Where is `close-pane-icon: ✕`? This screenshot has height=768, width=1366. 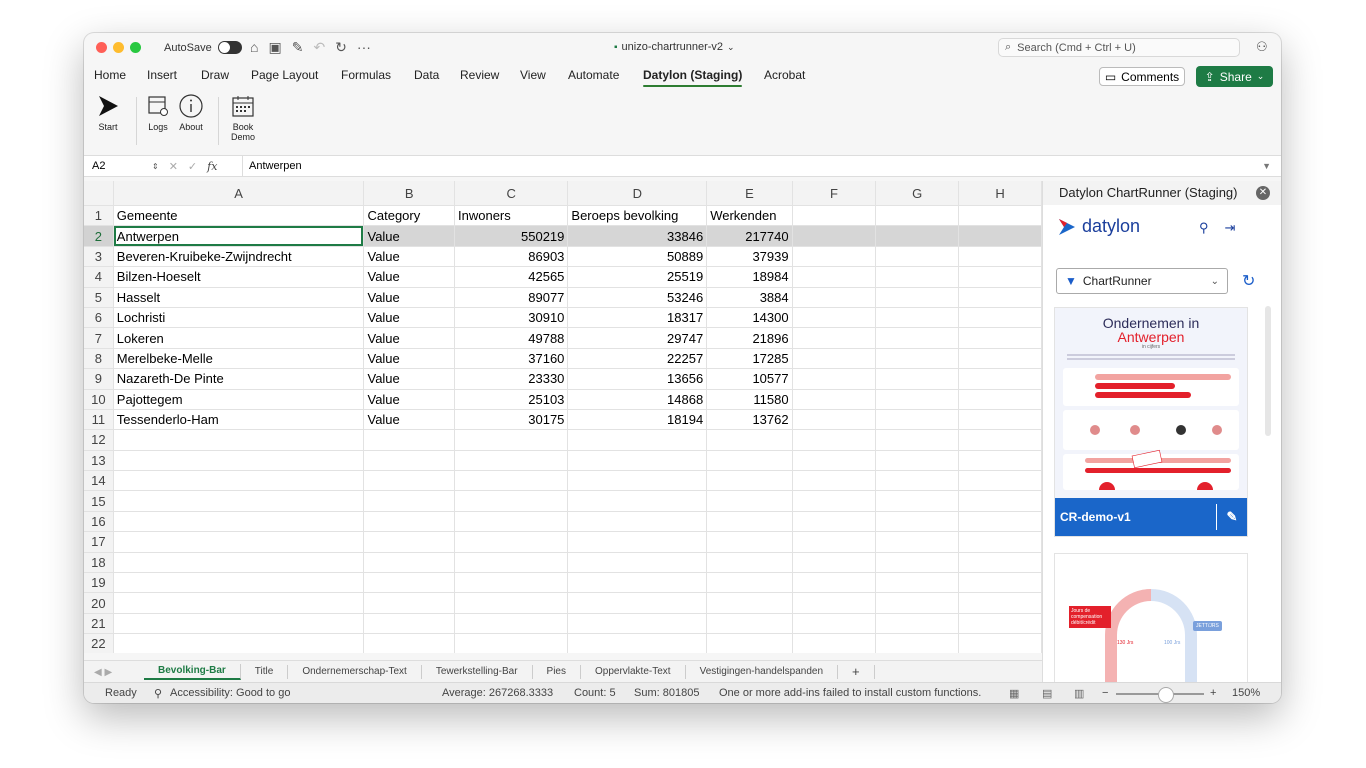 close-pane-icon: ✕ is located at coordinates (1263, 193).